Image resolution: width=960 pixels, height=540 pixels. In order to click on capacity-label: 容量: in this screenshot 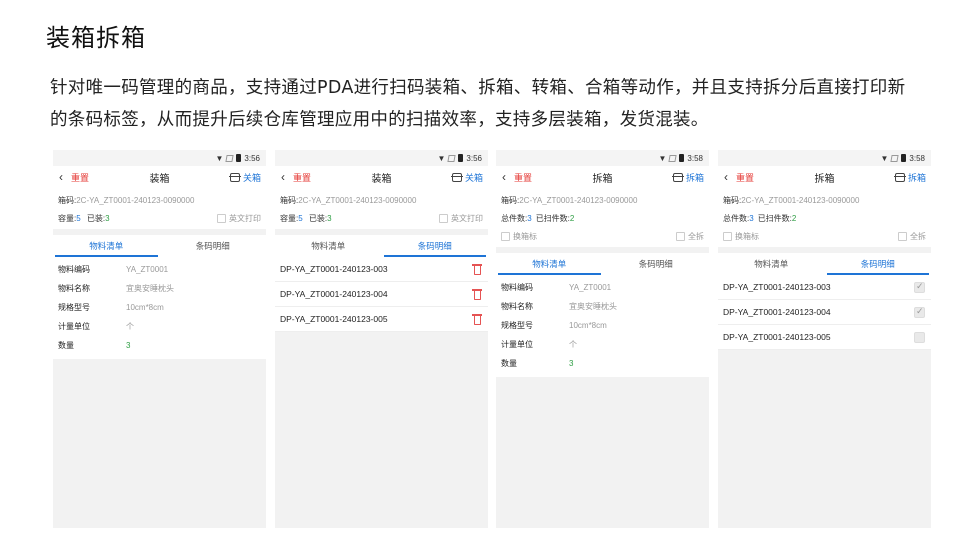, I will do `click(289, 218)`.